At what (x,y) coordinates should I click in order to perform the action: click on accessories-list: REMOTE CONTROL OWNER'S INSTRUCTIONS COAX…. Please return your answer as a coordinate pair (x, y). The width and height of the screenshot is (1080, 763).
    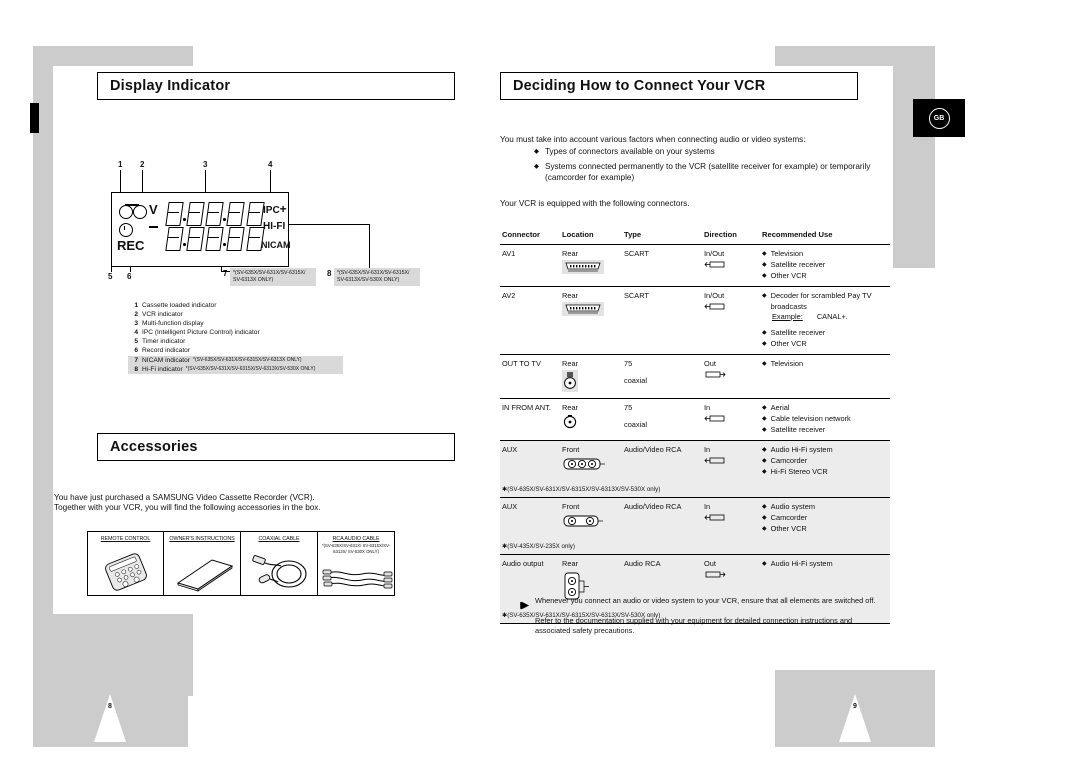
    Looking at the image, I should click on (241, 563).